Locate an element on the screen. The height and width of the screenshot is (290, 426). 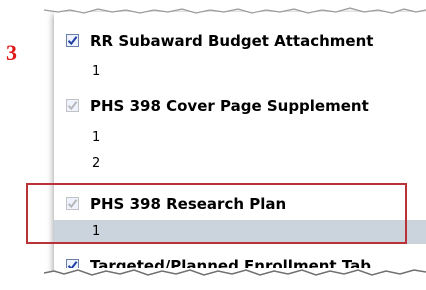
attachment-row: 2 is located at coordinates (240, 165).